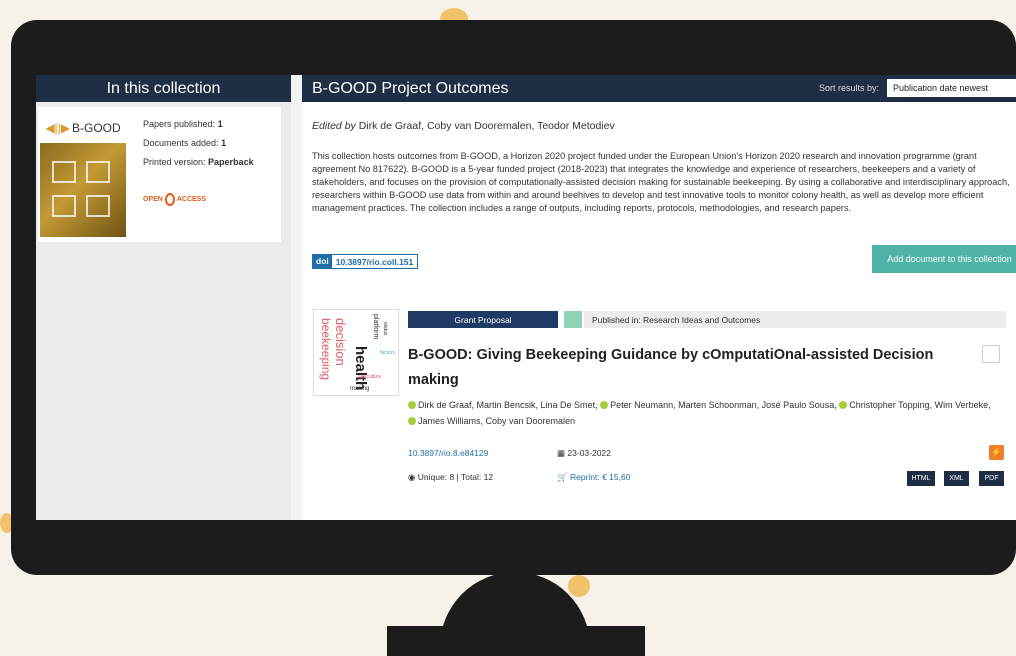 This screenshot has height=656, width=1016. I want to click on open-access-badge: OPEN ACCESS, so click(174, 199).